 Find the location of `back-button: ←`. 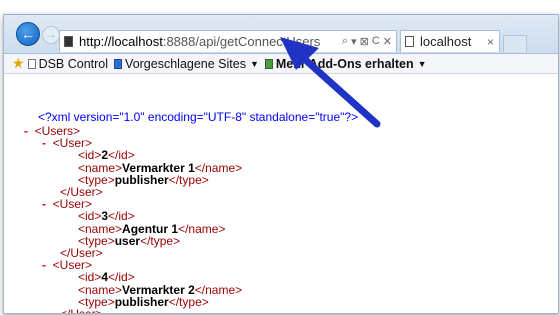

back-button: ← is located at coordinates (28, 34).